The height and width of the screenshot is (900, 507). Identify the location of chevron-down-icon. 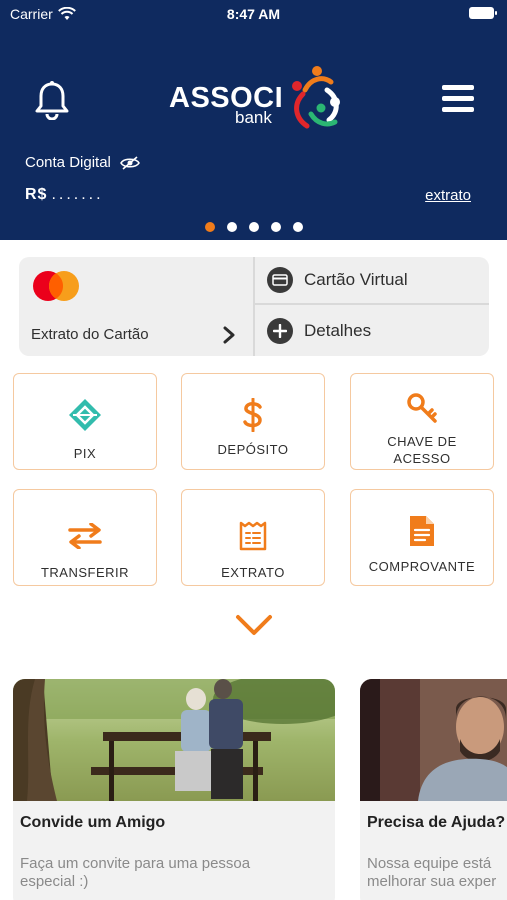
(254, 625).